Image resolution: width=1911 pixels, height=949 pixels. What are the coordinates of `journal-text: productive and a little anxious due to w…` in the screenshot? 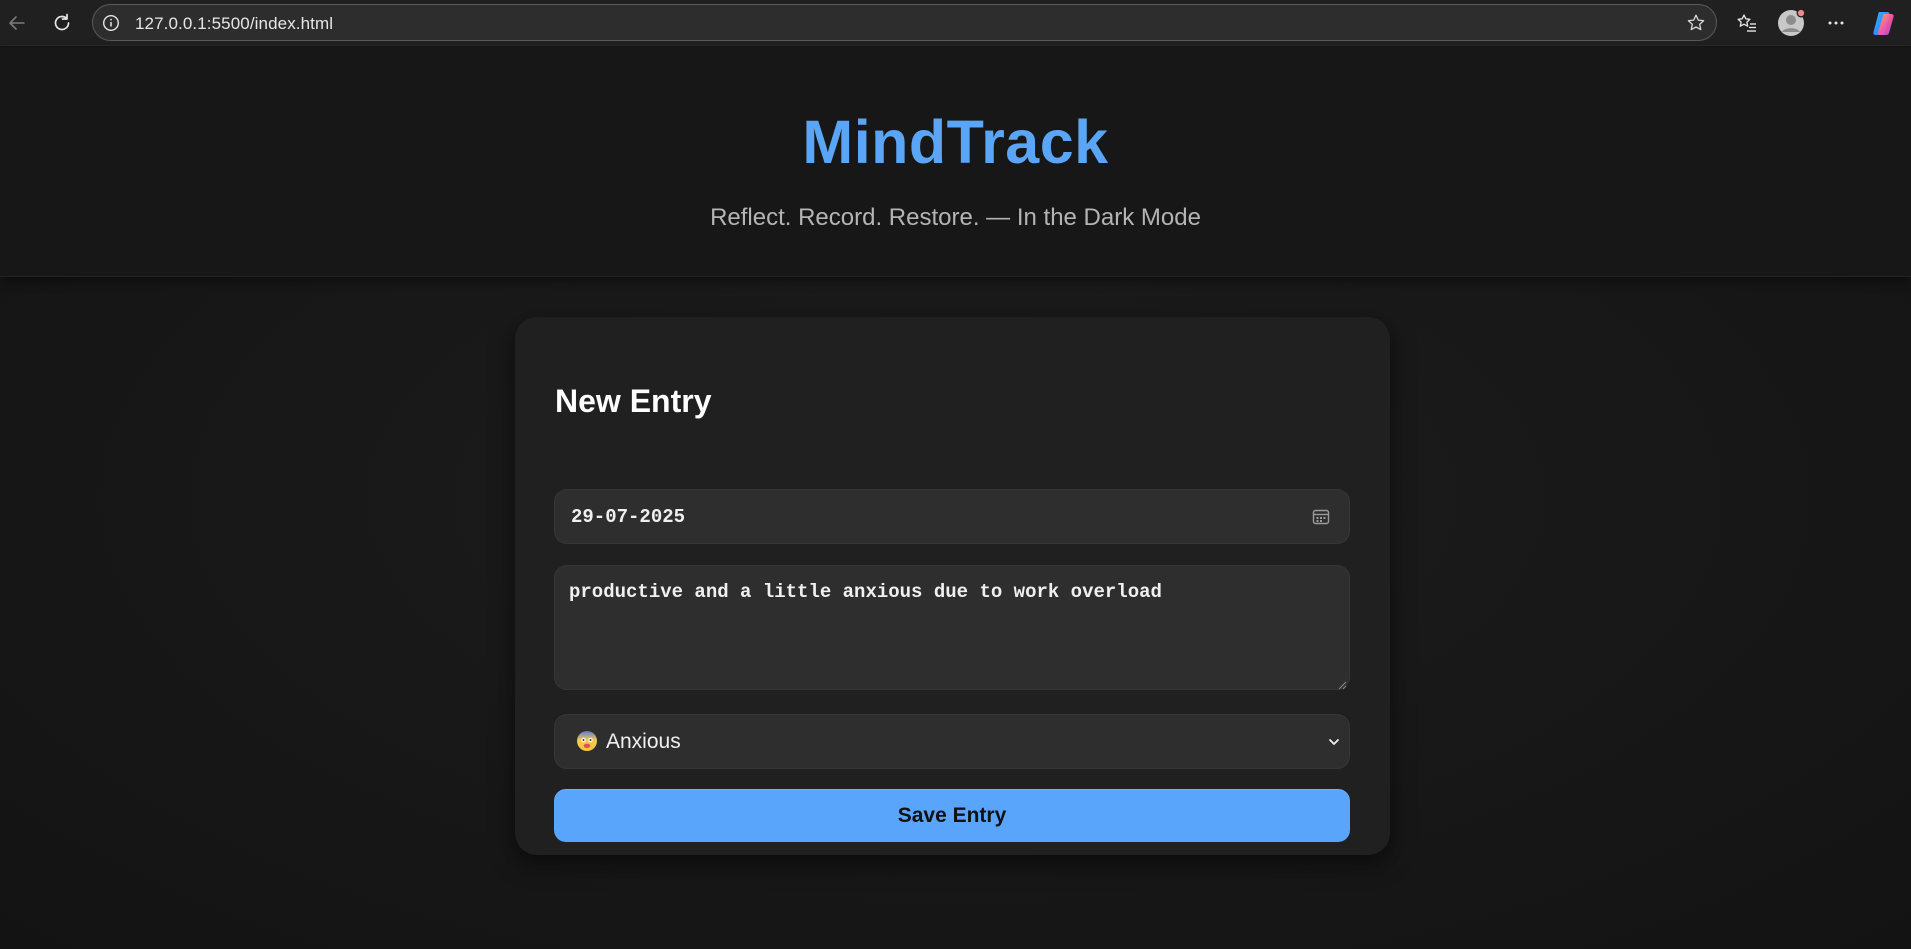 It's located at (949, 592).